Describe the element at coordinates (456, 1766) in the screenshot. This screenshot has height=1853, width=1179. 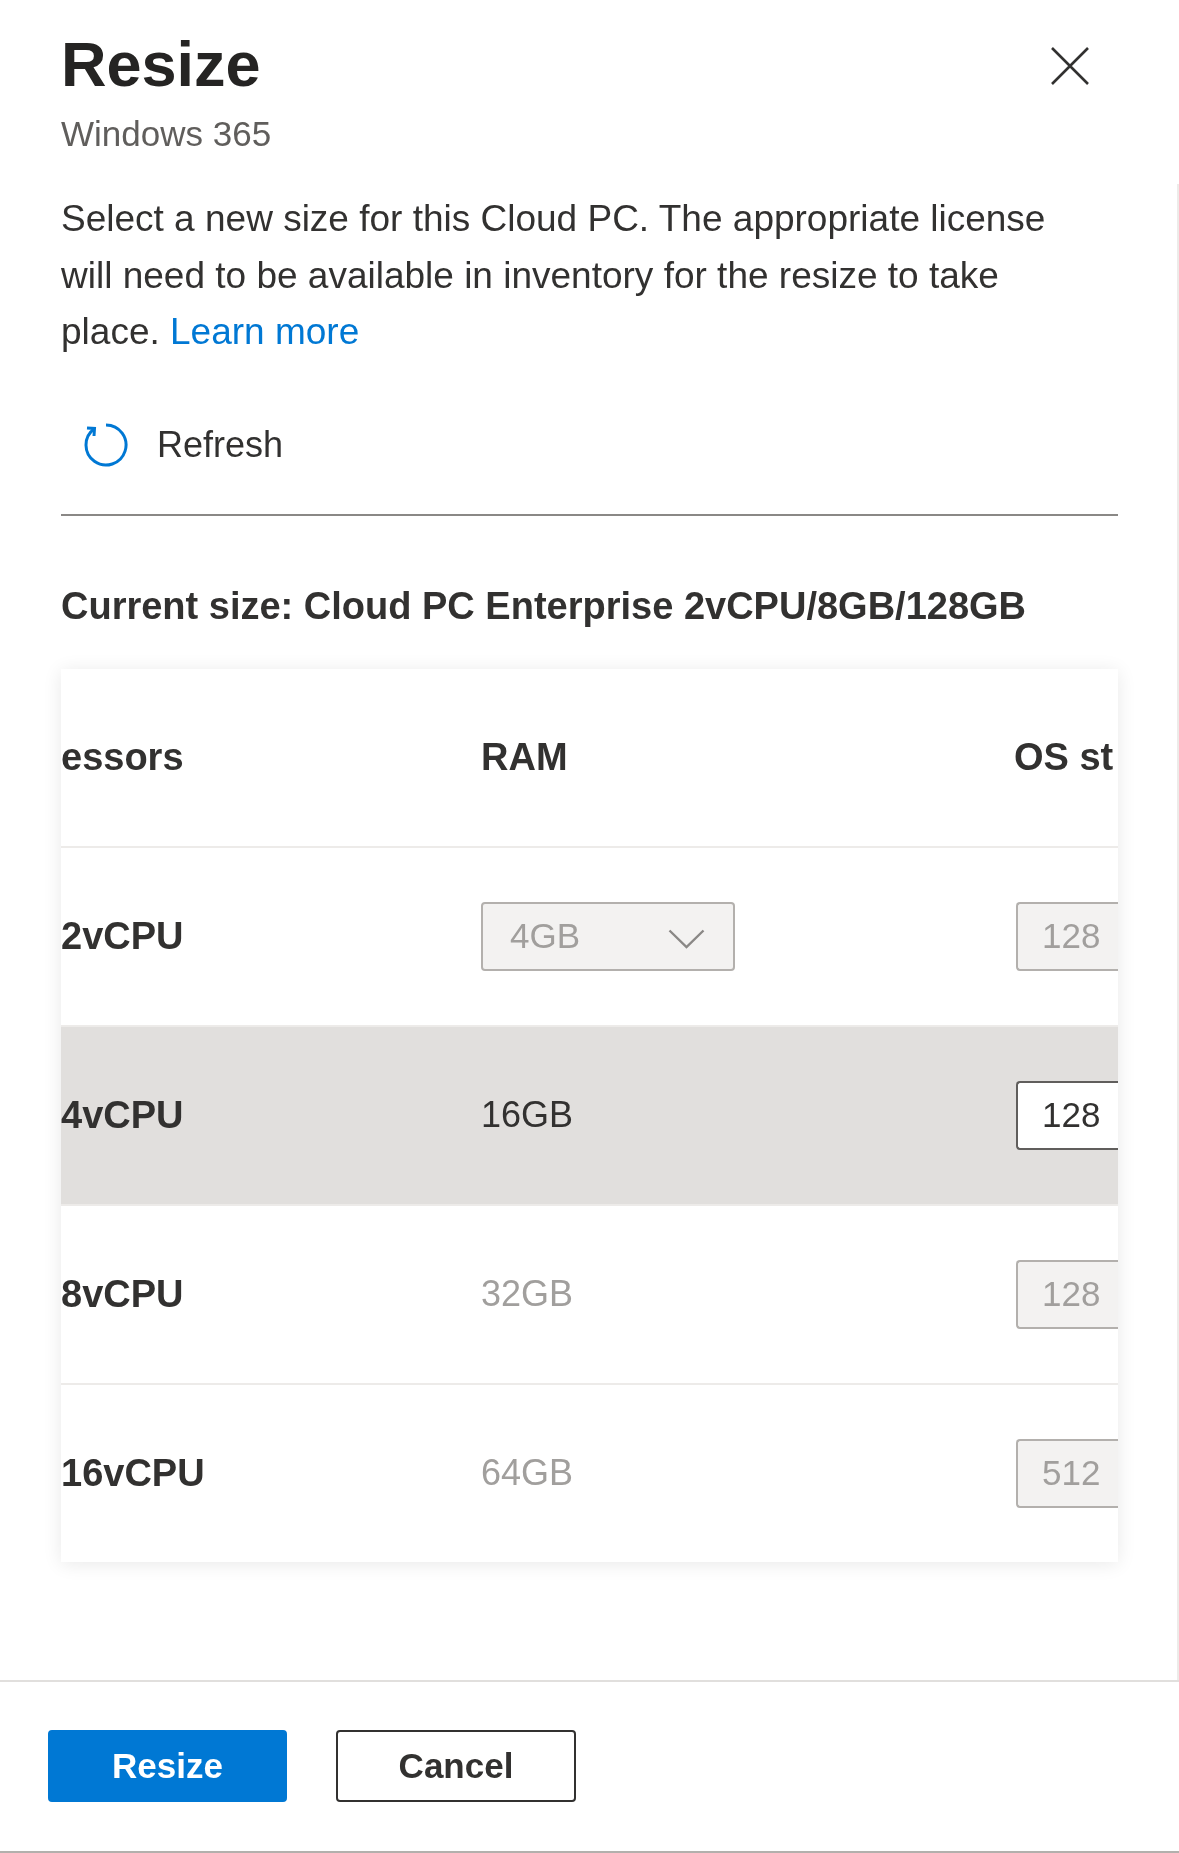
I see `cancel-button: Cancel` at that location.